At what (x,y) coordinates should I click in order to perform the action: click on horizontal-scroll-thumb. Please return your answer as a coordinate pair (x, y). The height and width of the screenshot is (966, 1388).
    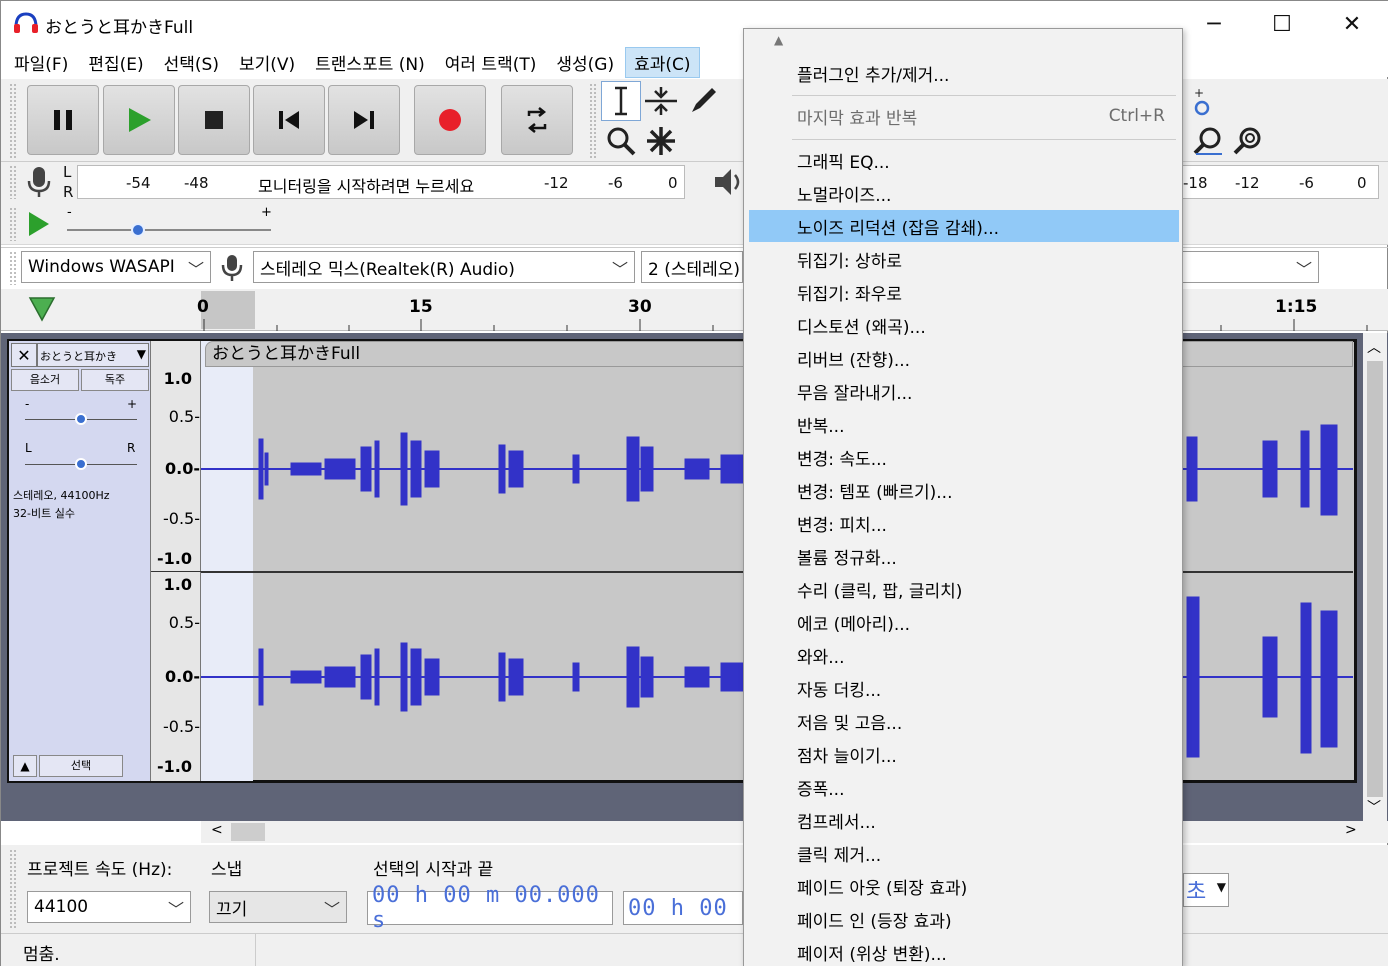
    Looking at the image, I should click on (248, 832).